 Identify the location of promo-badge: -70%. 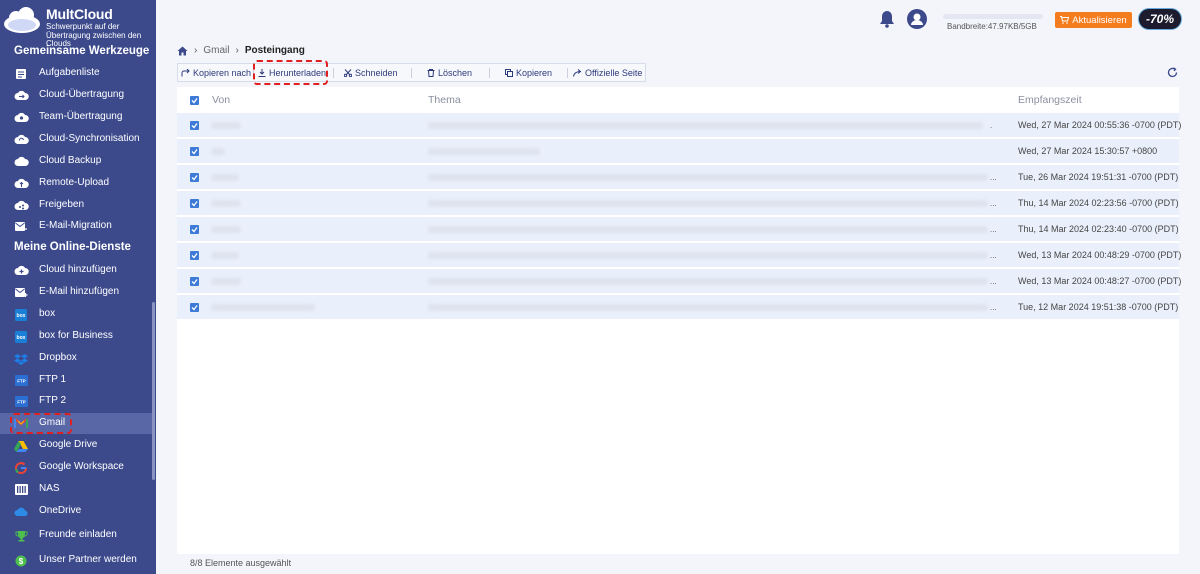
(1160, 19).